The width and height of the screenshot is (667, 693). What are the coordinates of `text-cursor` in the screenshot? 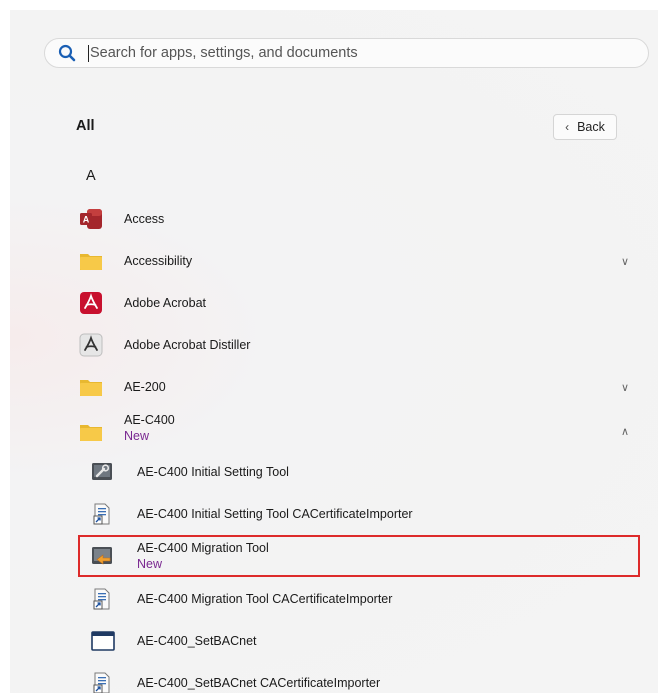 It's located at (88, 53).